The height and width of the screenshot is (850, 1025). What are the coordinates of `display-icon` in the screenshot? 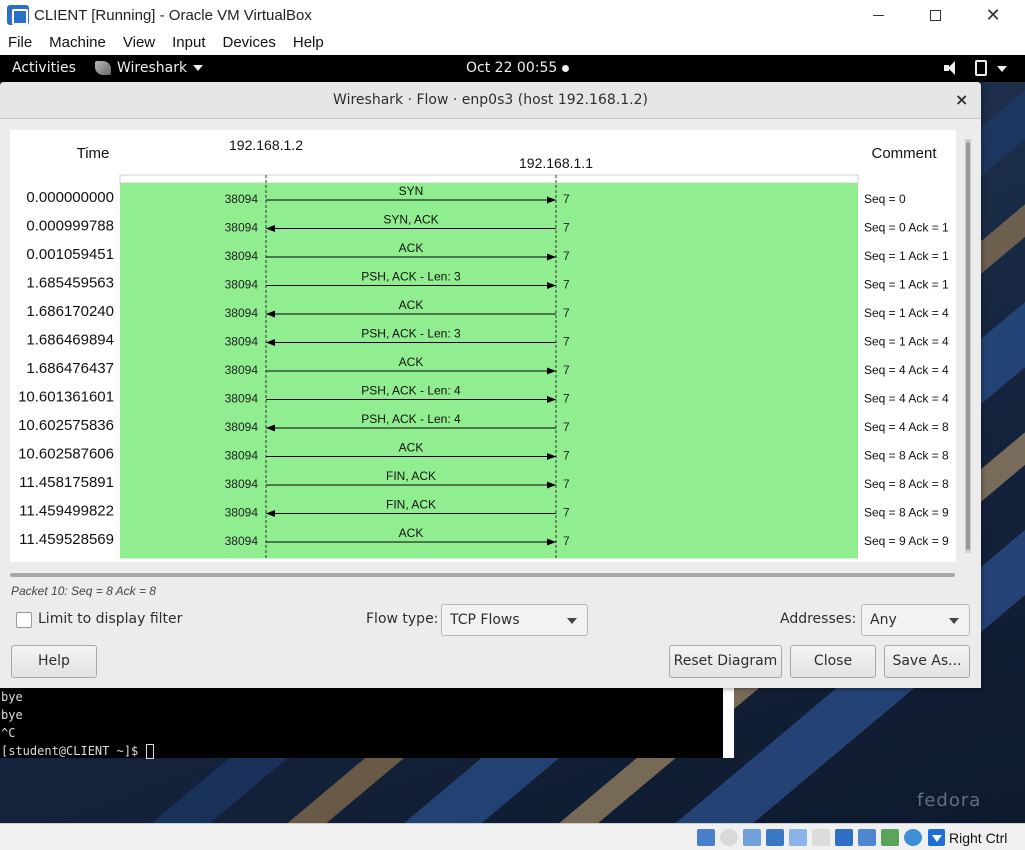 It's located at (844, 837).